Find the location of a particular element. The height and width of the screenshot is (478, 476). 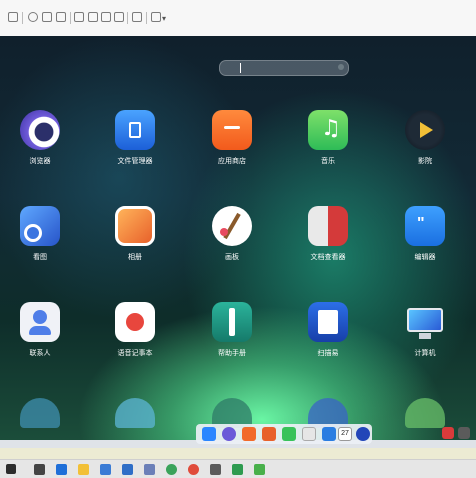

app-label: 文档查看器 is located at coordinates (328, 257).